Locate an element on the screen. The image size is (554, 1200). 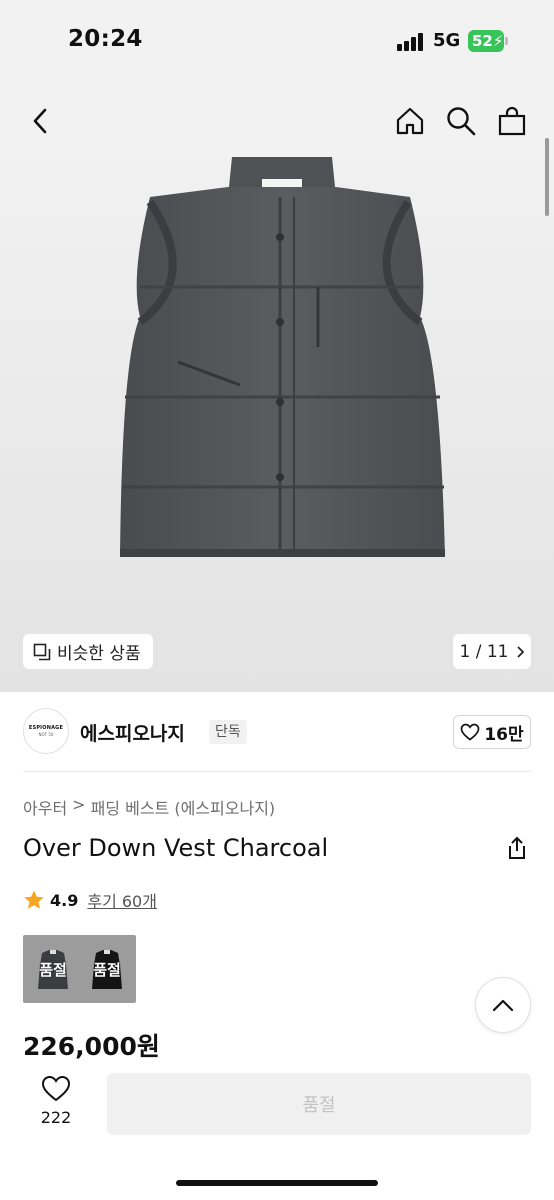
brand-logo-text: ESPIONAGE is located at coordinates (46, 728).